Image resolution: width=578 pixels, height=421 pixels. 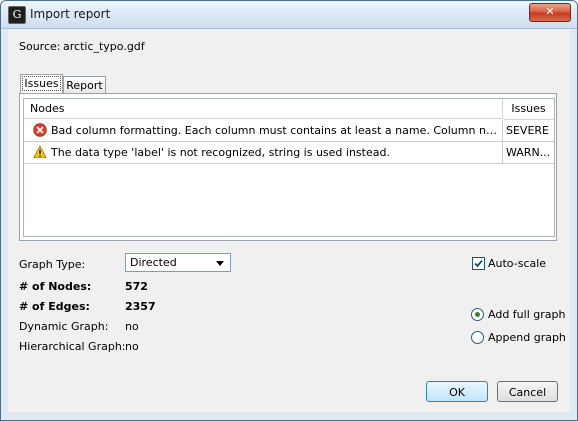 What do you see at coordinates (140, 306) in the screenshot?
I see `edges-count-value: 2357` at bounding box center [140, 306].